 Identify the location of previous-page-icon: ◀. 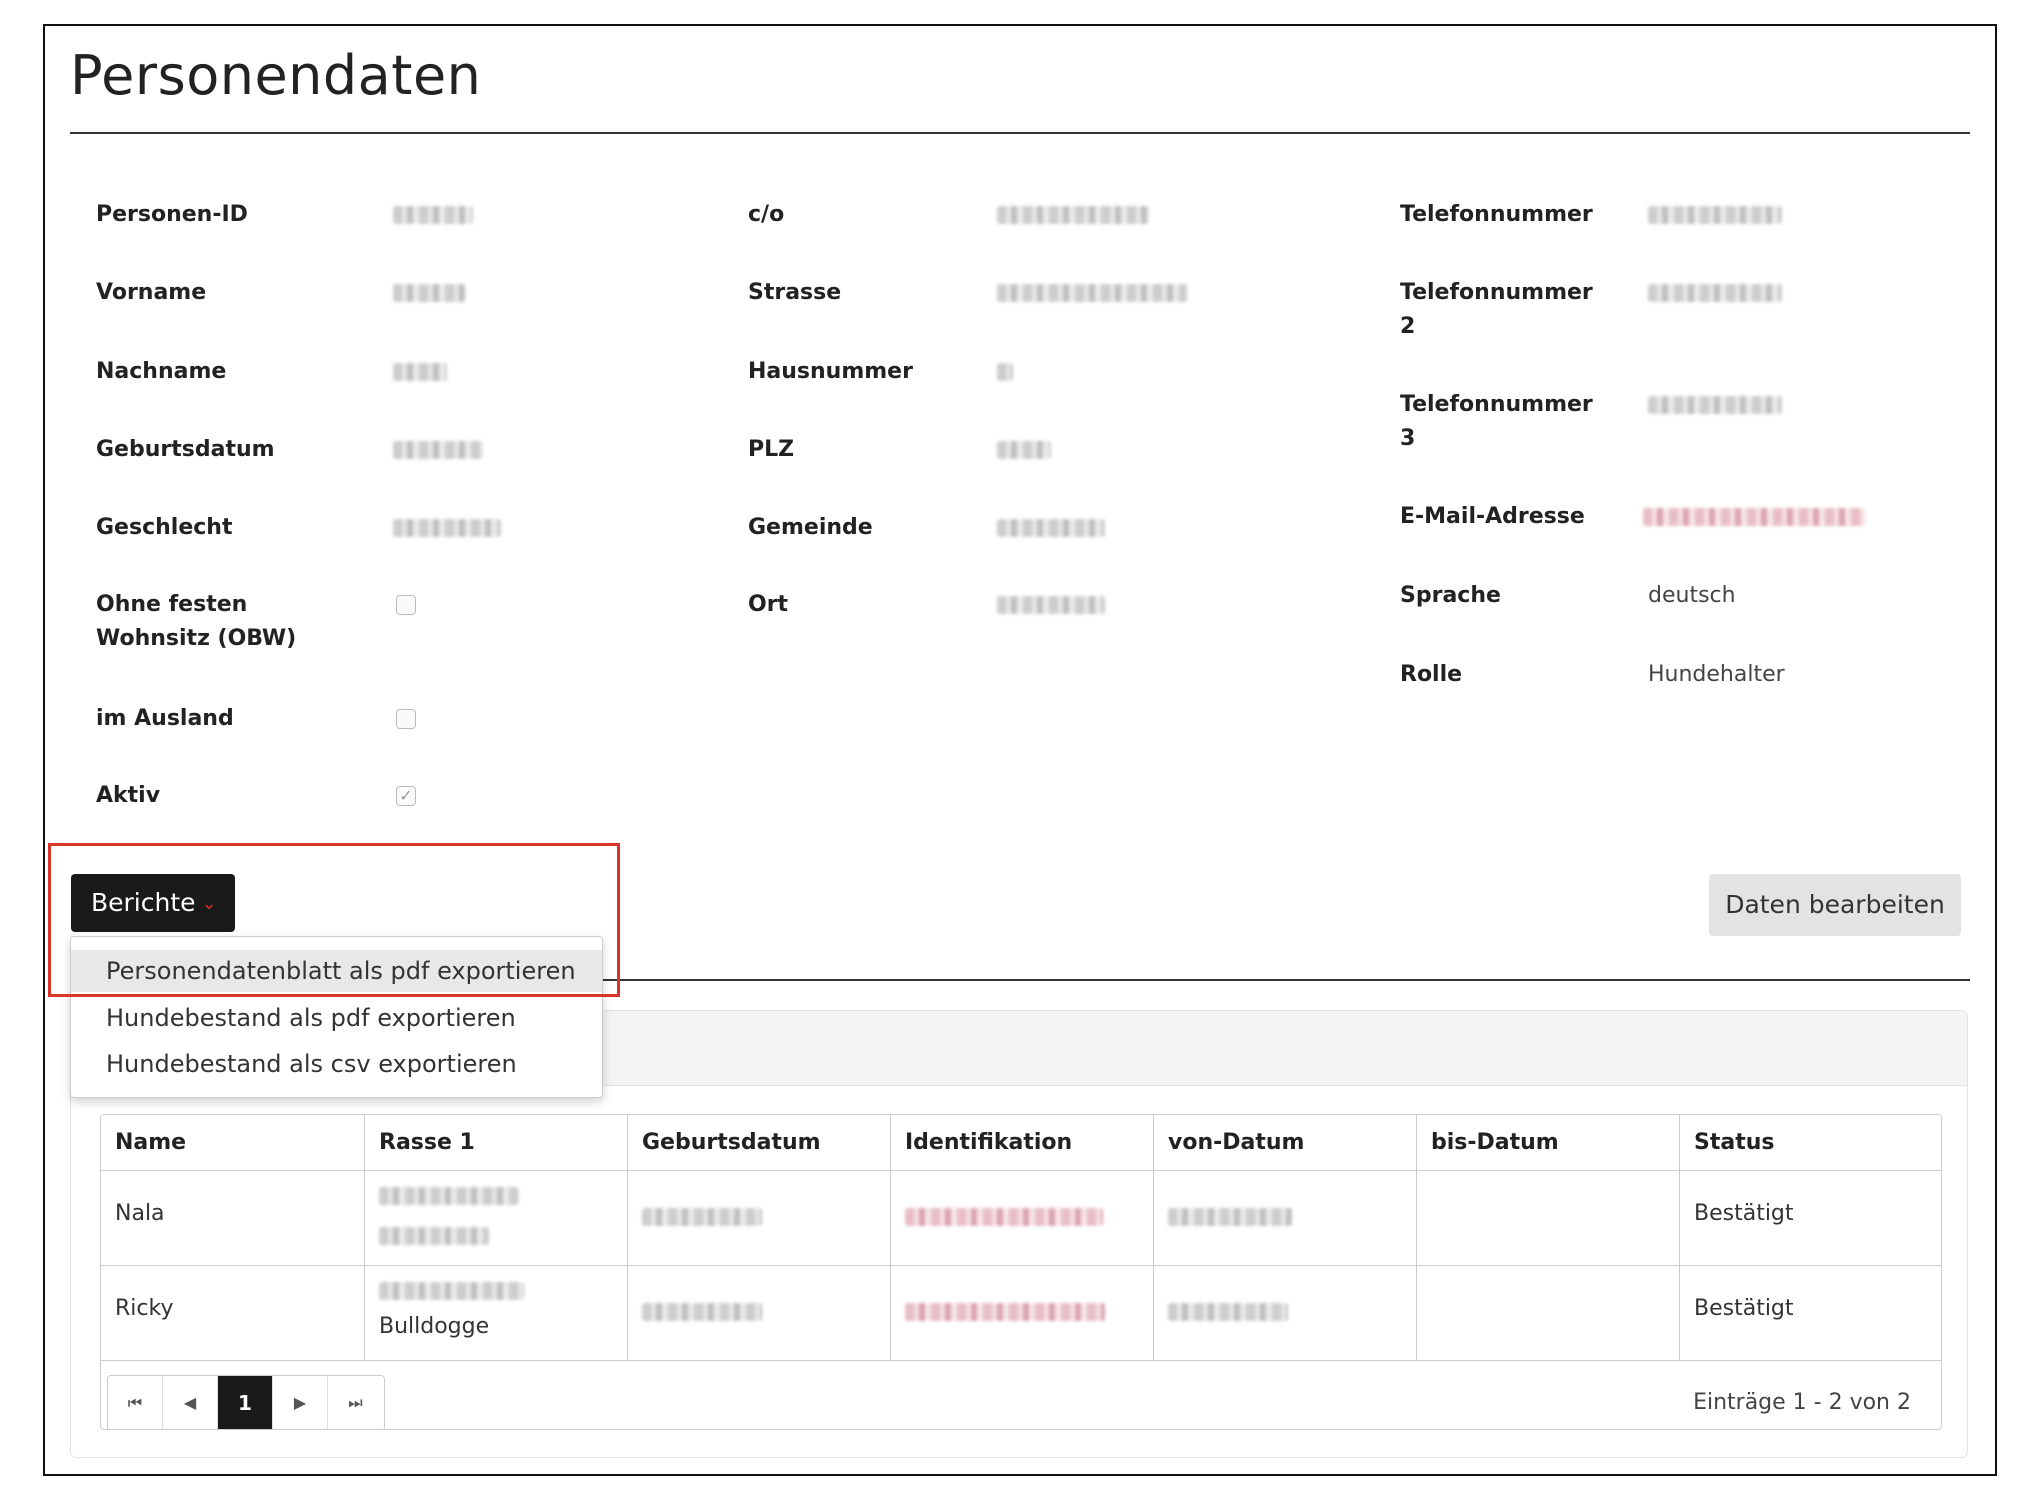
(190, 1402).